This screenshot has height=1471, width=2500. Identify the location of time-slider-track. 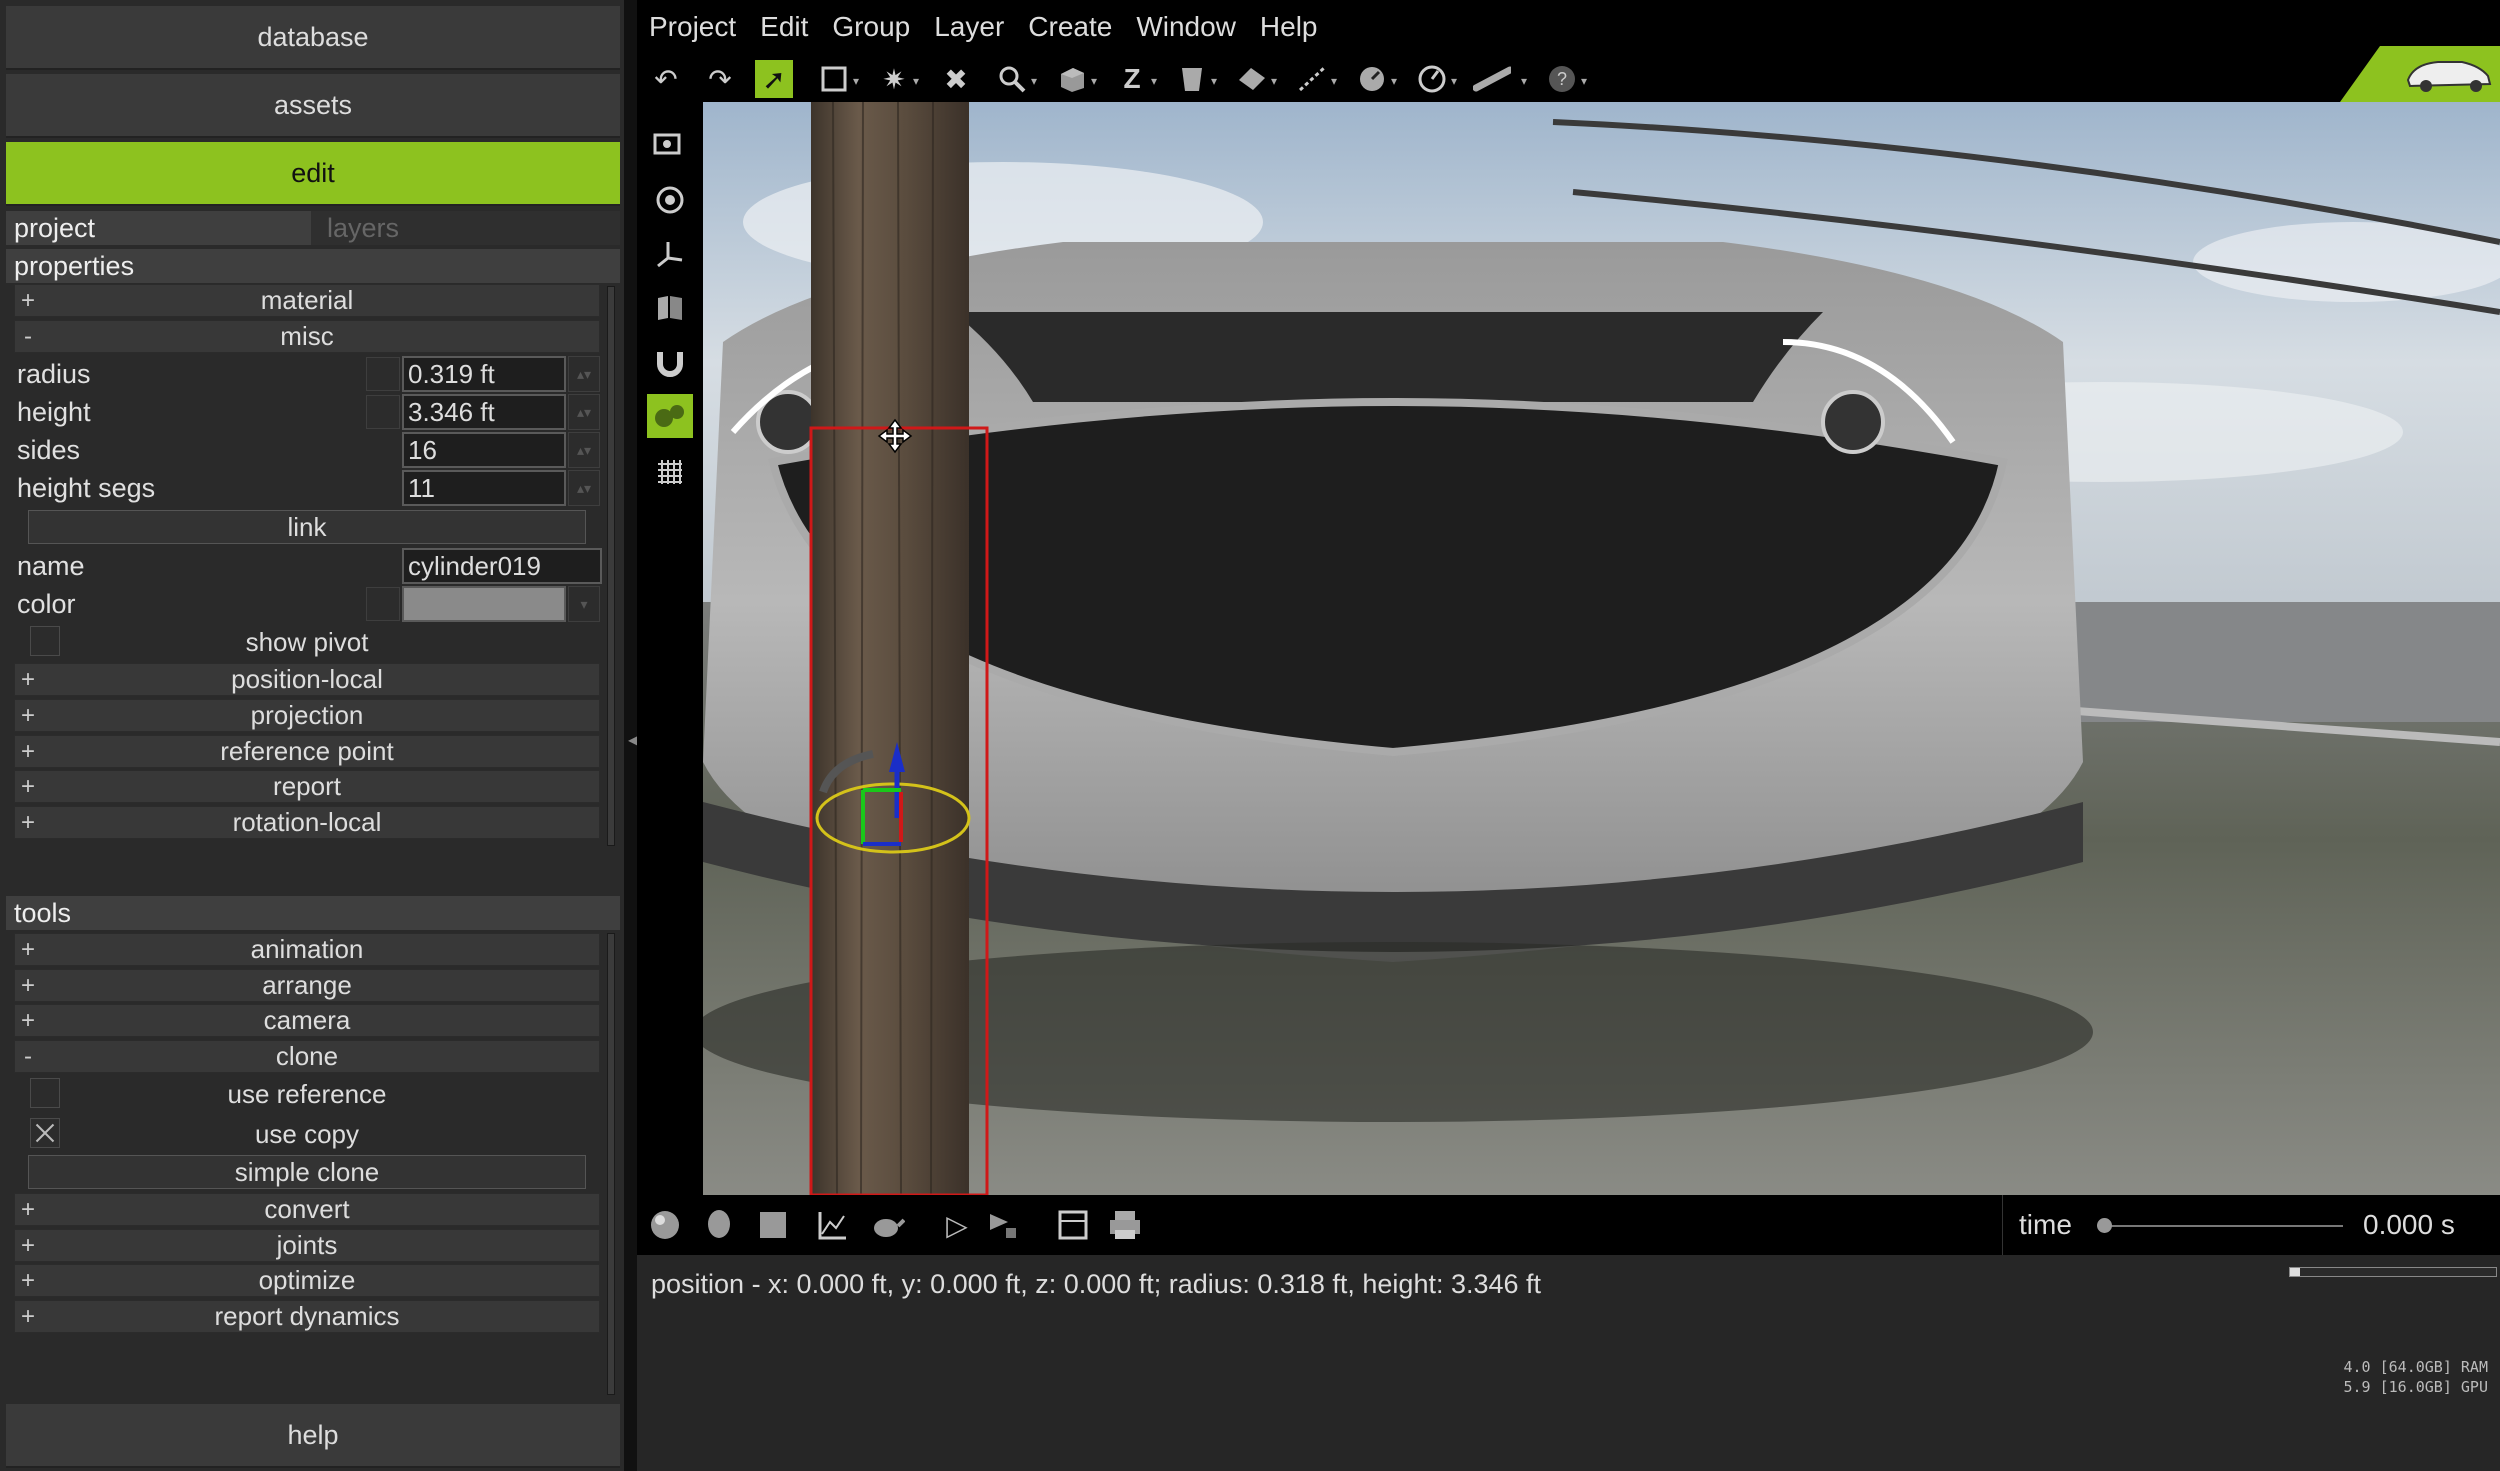
(2223, 1226).